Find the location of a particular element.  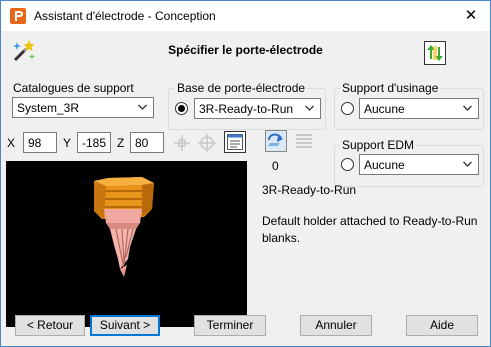

next-button: Suivant > is located at coordinates (125, 325).